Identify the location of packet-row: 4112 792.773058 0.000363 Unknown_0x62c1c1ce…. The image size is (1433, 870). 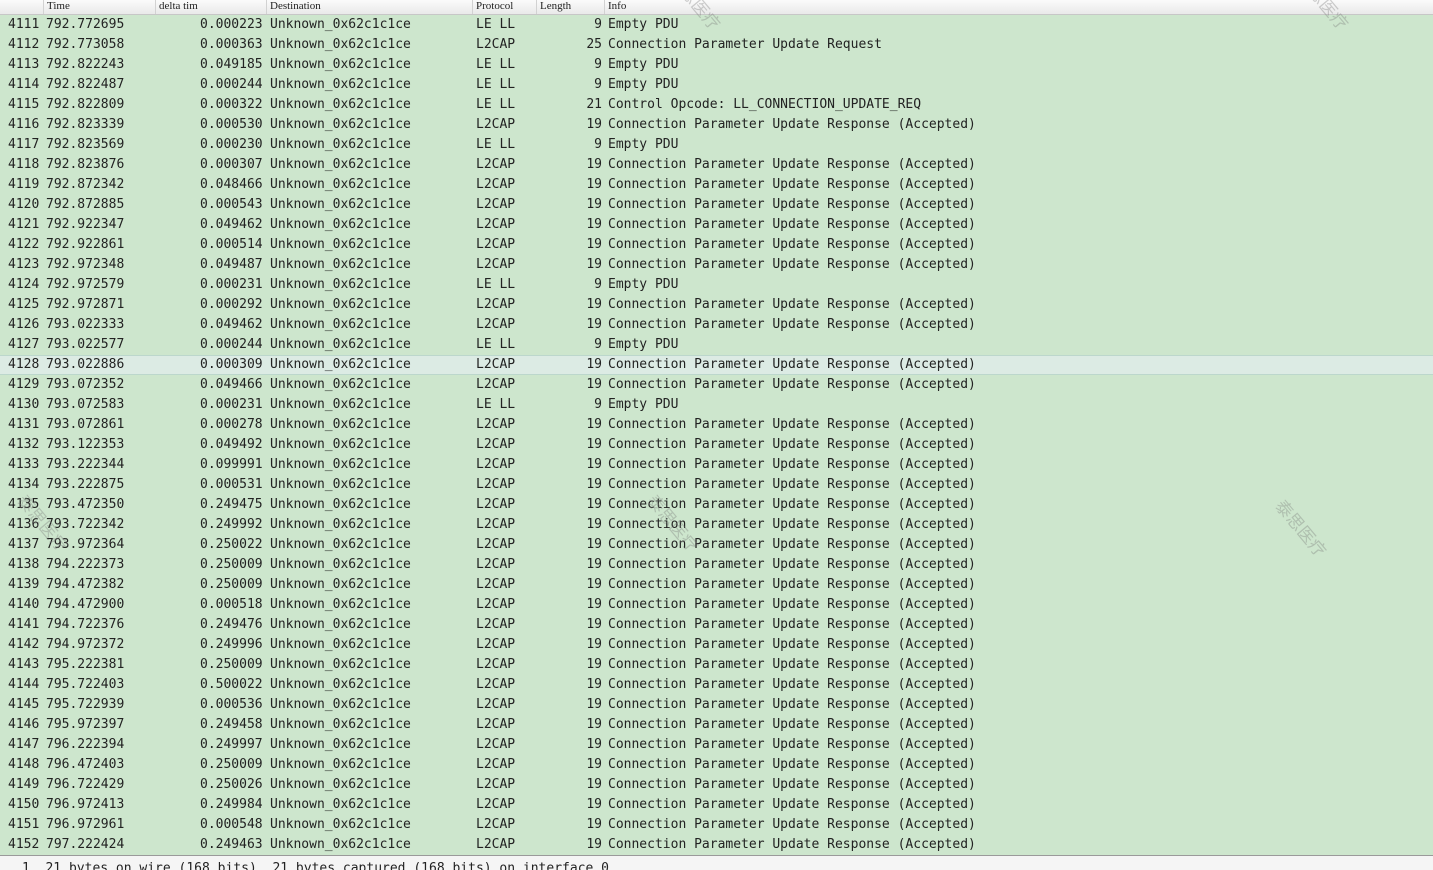
(716, 45).